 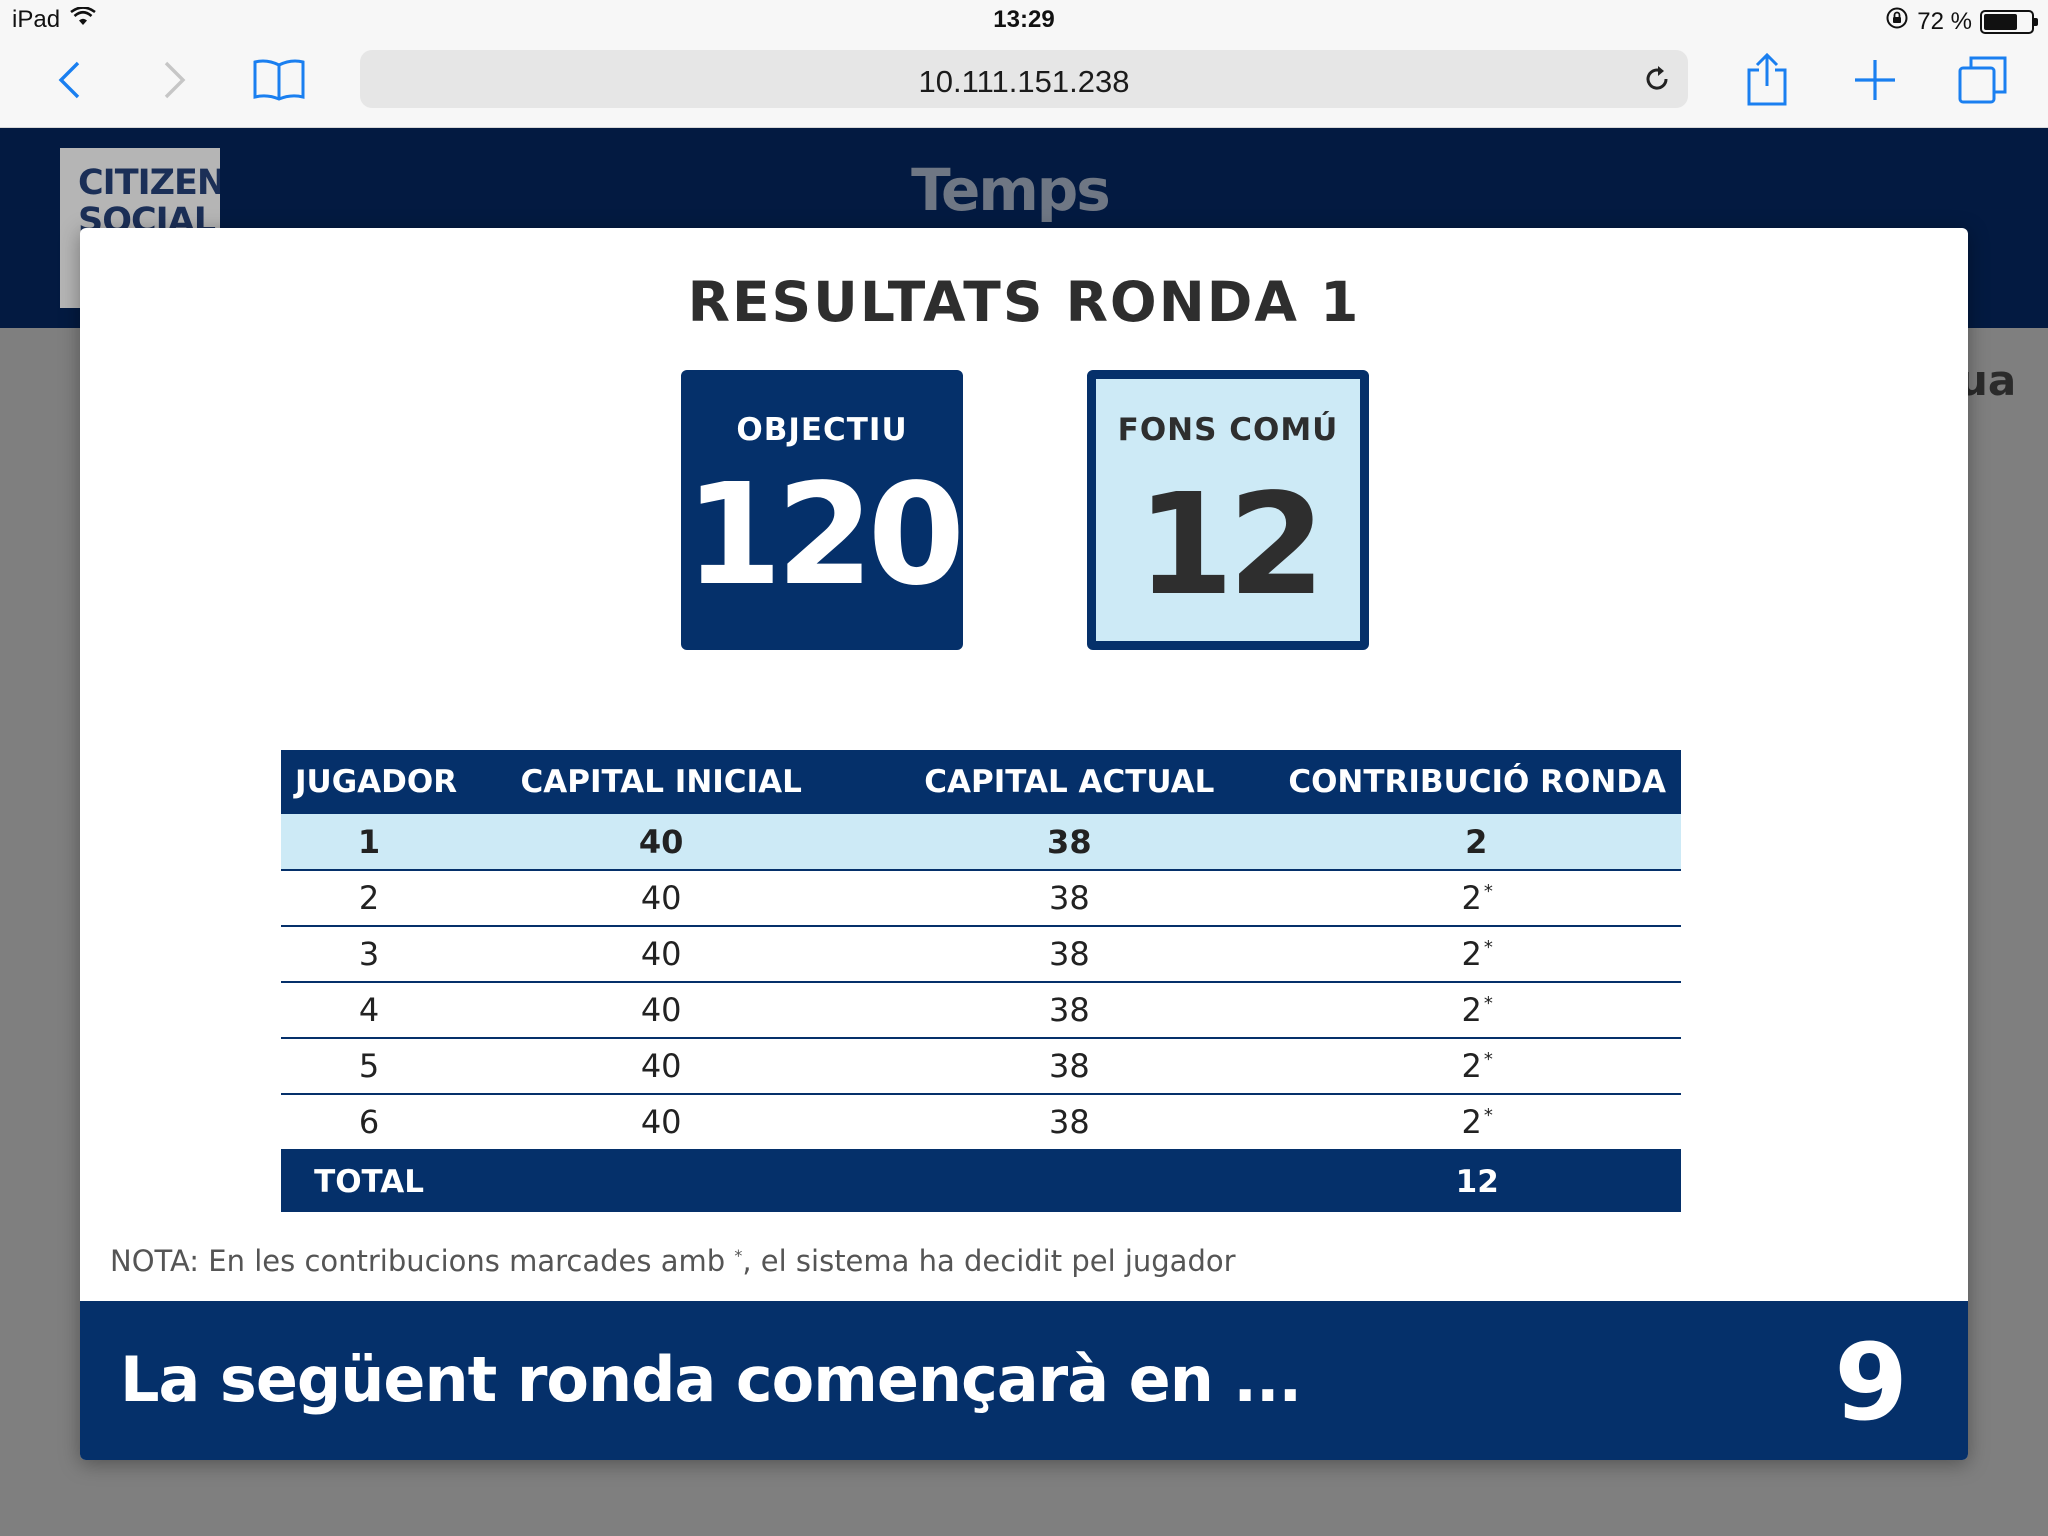 I want to click on total-value: 12, so click(x=1477, y=1181).